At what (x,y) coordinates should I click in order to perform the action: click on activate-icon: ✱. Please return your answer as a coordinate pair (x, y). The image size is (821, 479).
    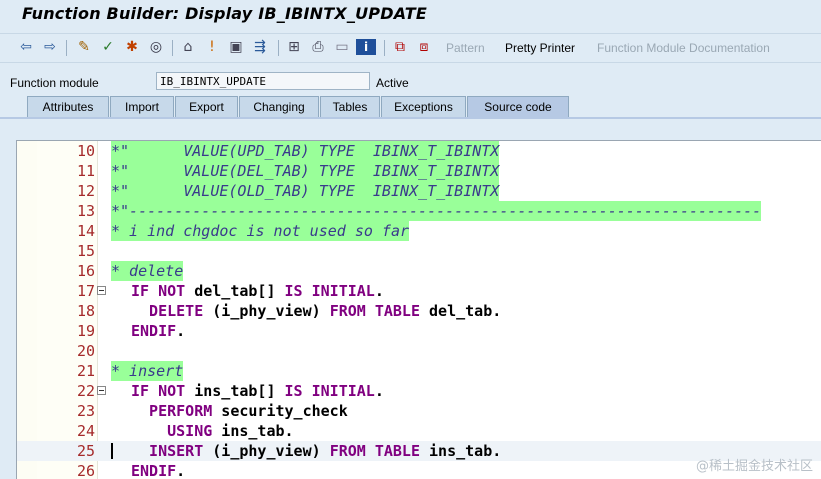
    Looking at the image, I should click on (132, 47).